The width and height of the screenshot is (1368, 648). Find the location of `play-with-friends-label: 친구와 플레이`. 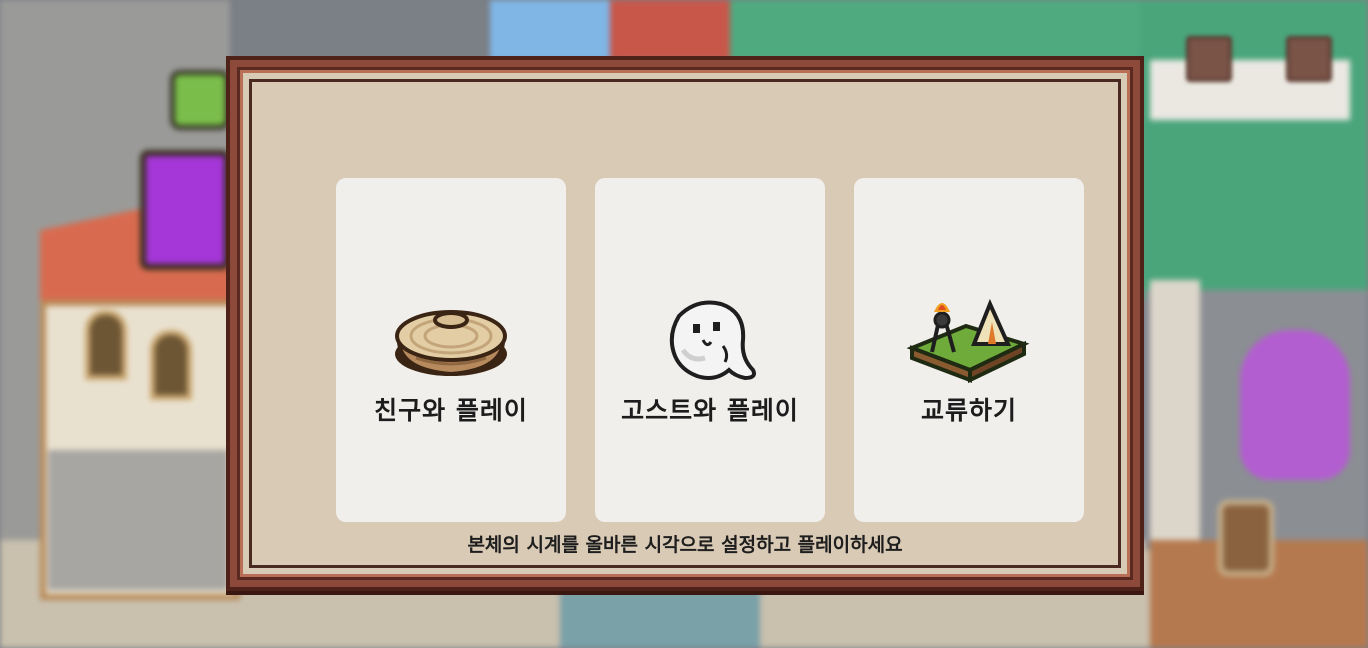

play-with-friends-label: 친구와 플레이 is located at coordinates (451, 410).